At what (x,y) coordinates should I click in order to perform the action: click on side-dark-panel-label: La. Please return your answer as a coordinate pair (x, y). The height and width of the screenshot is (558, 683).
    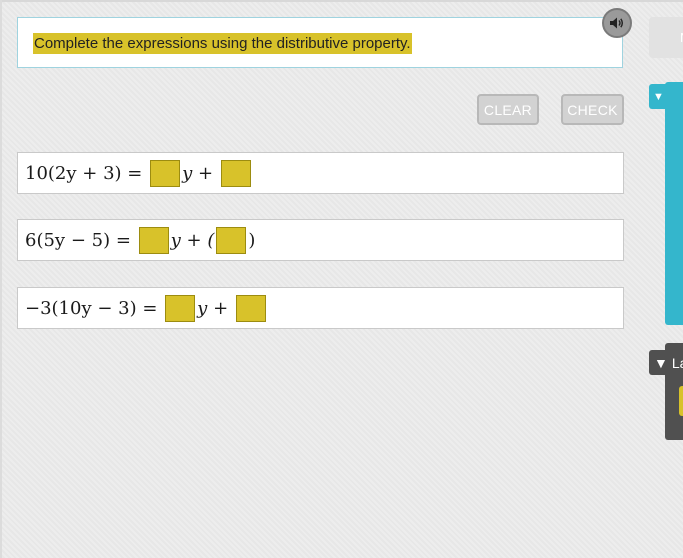
    Looking at the image, I should click on (677, 362).